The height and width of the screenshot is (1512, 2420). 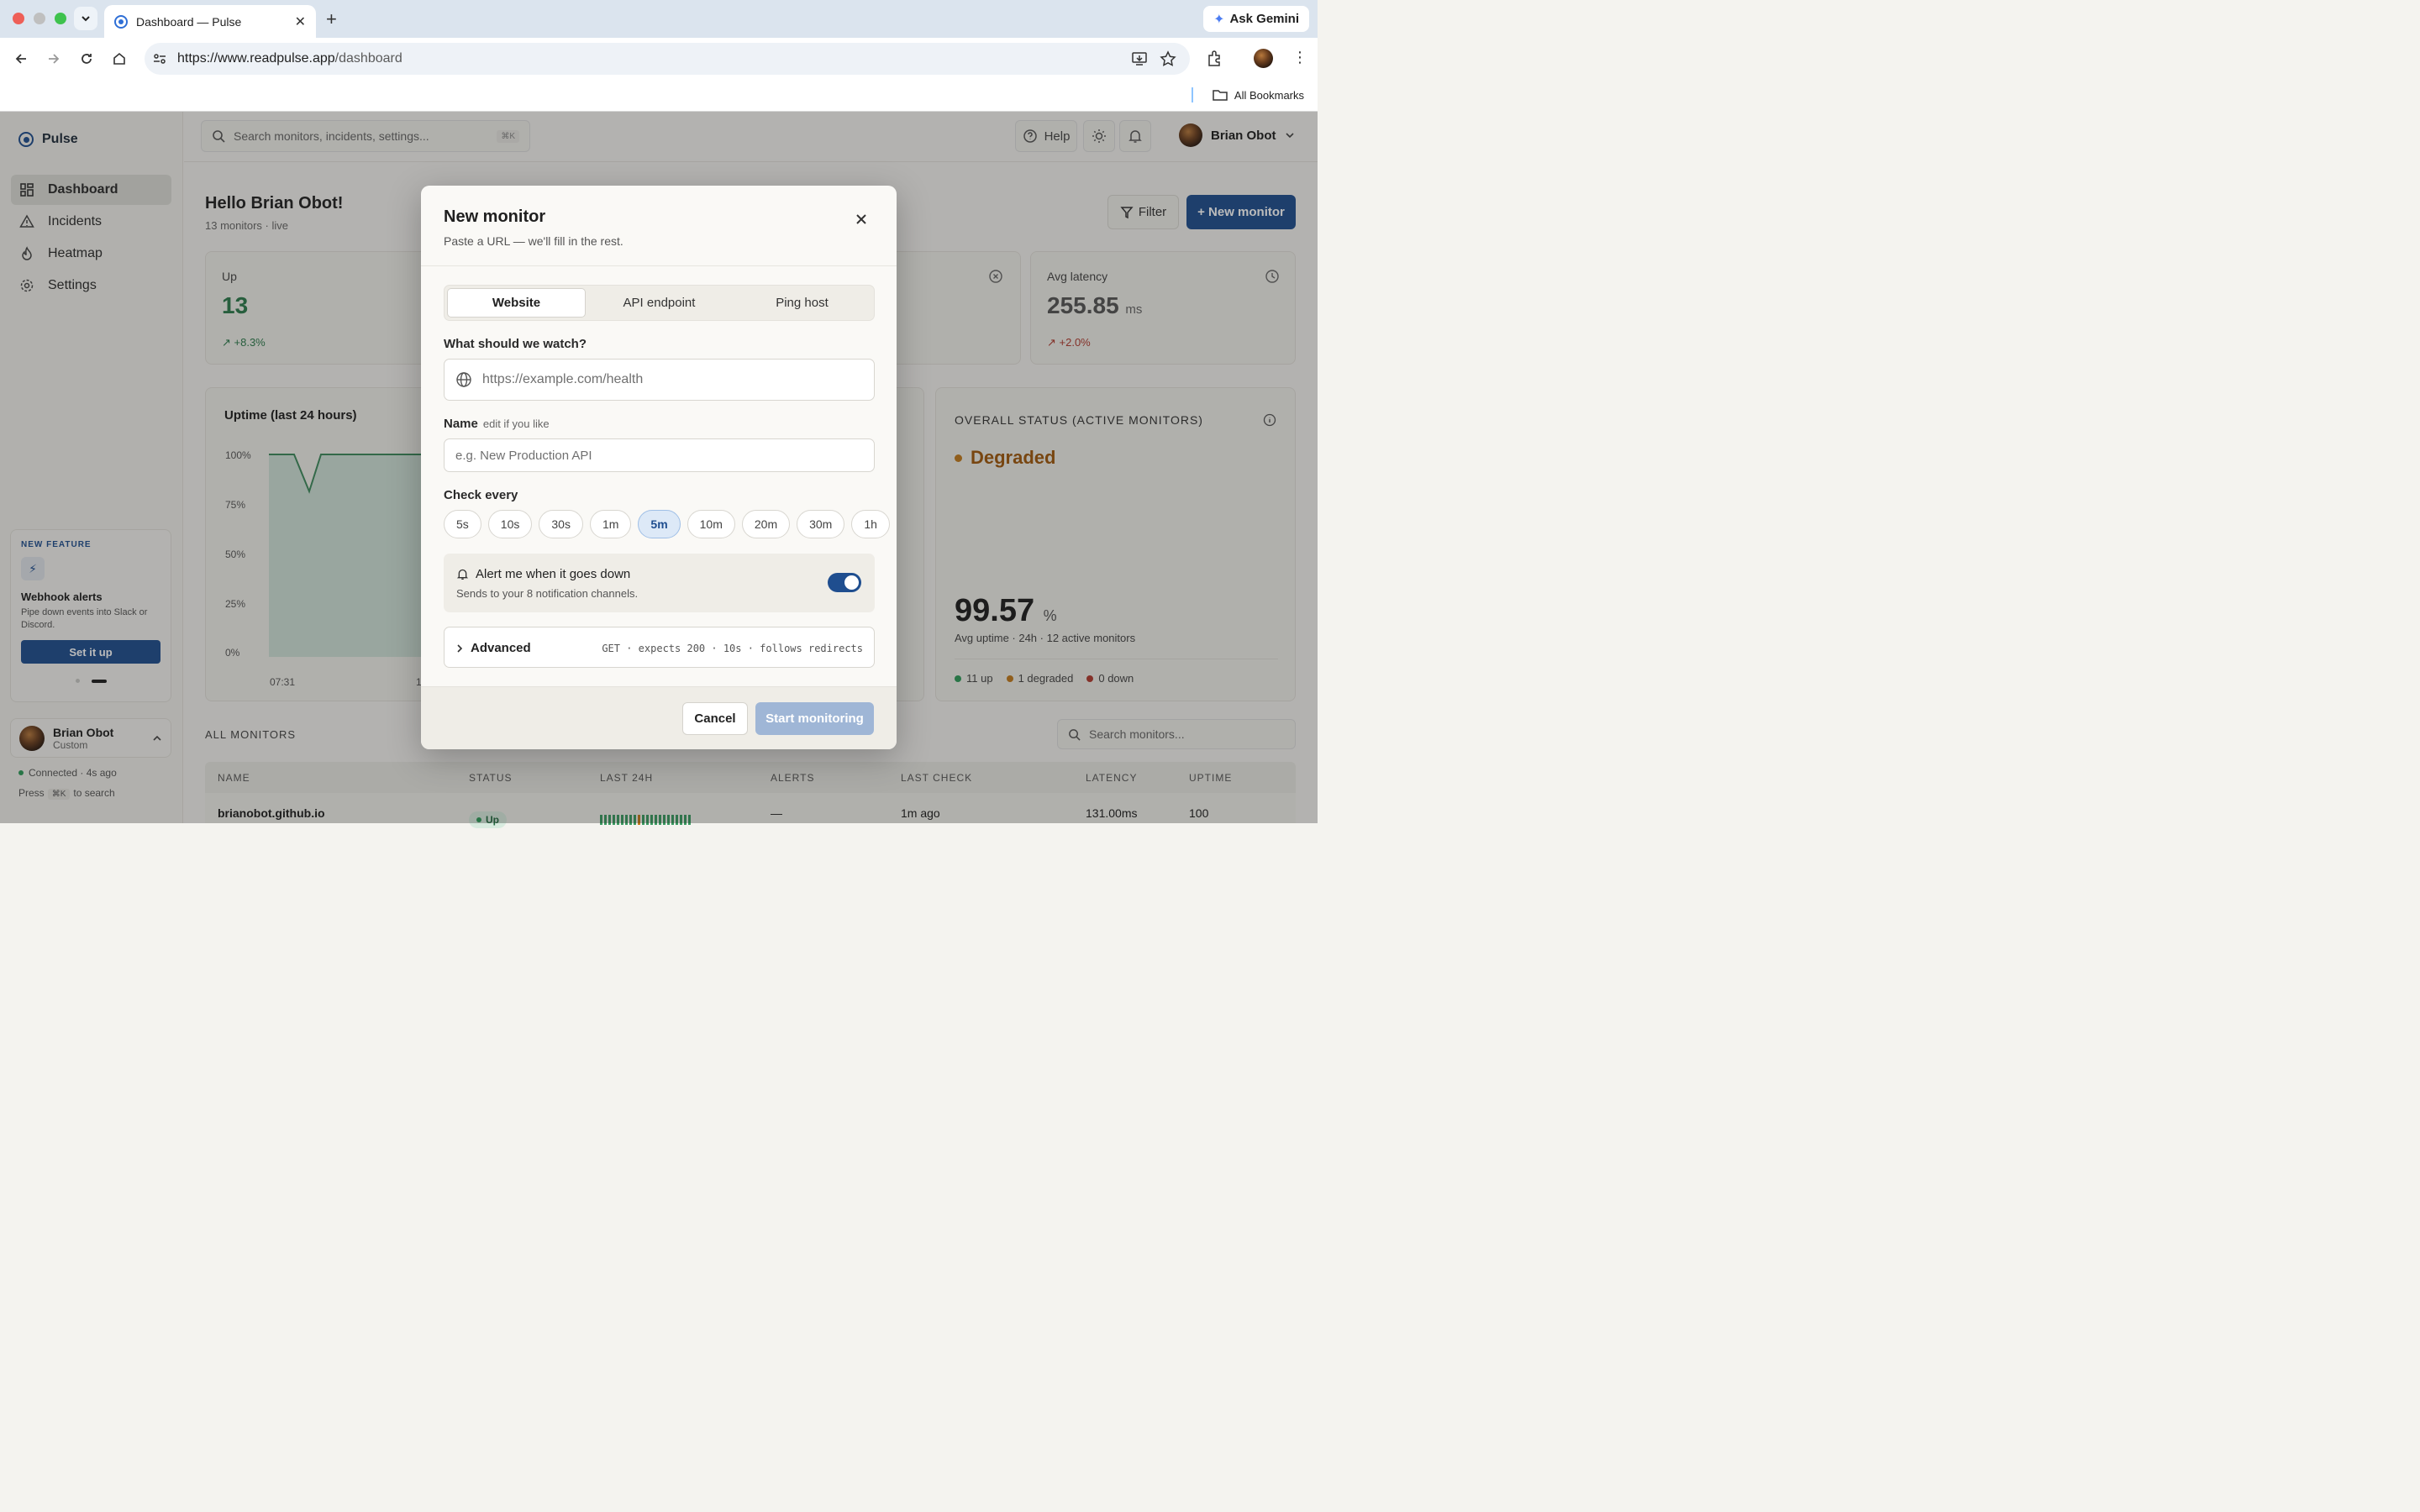 What do you see at coordinates (659, 96) in the screenshot?
I see `bookmarks-bar: All Bookmarks` at bounding box center [659, 96].